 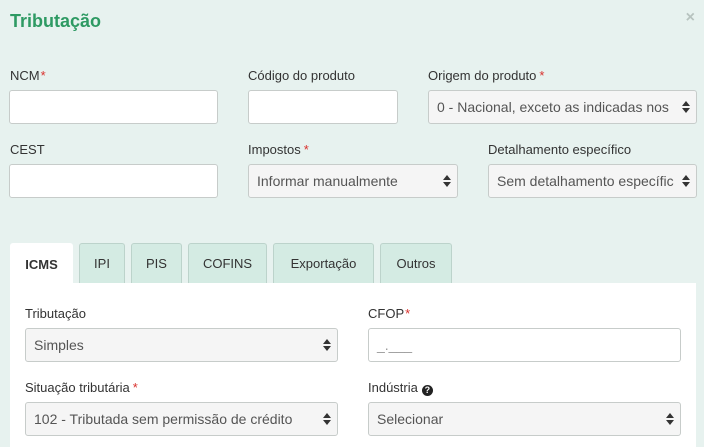 I want to click on tab-pis: PIS, so click(x=156, y=263).